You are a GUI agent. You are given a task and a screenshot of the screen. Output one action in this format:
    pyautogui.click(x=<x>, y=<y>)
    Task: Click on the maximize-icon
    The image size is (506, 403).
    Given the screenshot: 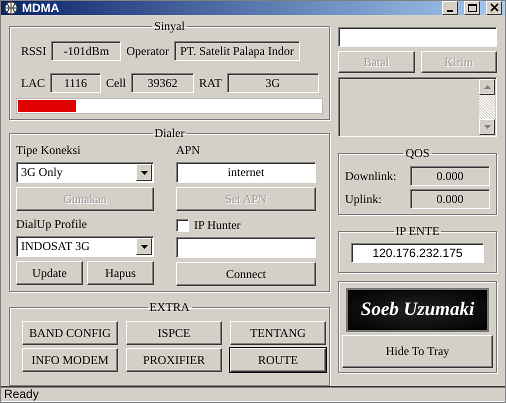 What is the action you would take?
    pyautogui.click(x=472, y=8)
    